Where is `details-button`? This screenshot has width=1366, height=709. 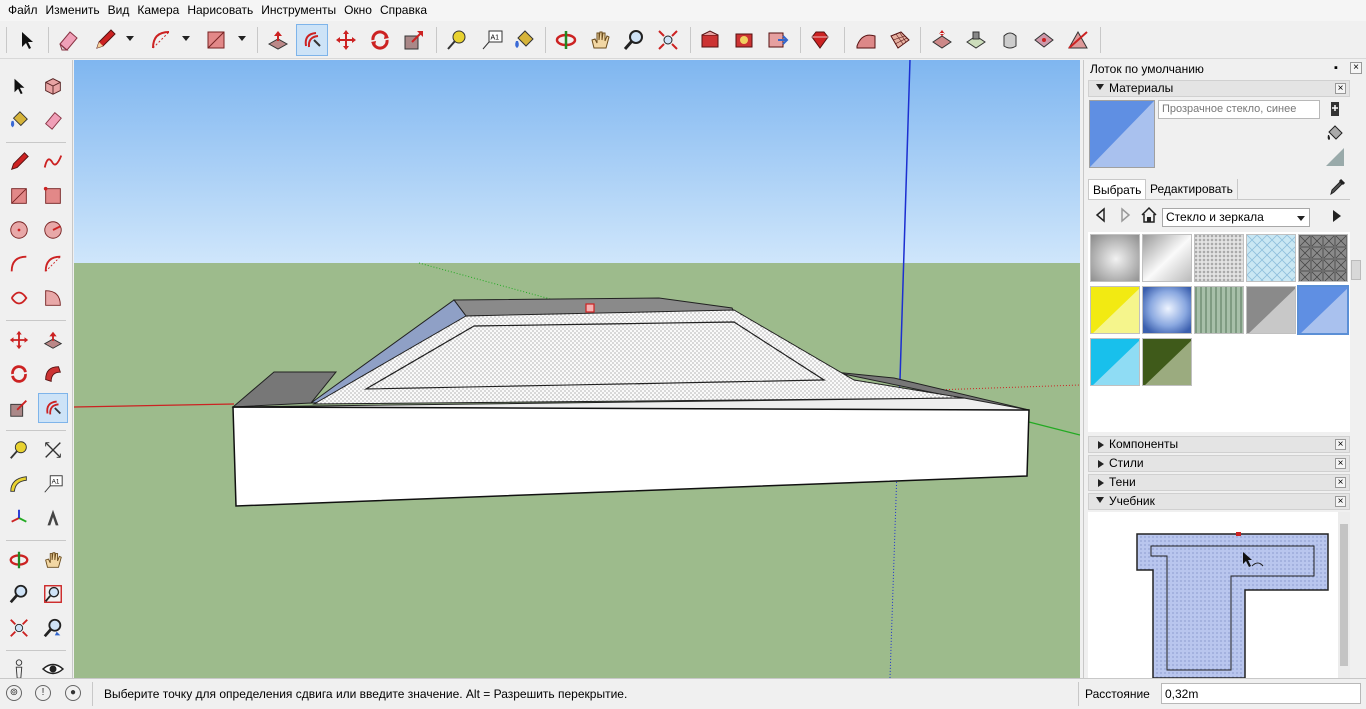 details-button is located at coordinates (1337, 216).